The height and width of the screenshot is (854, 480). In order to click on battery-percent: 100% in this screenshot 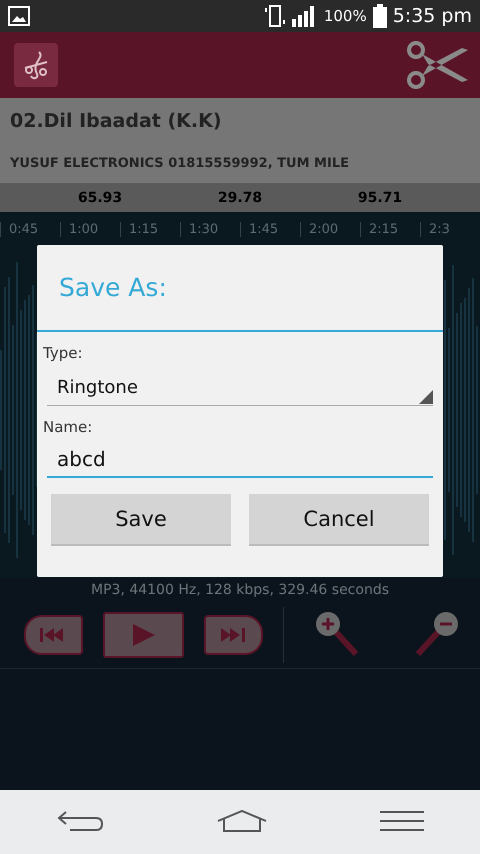, I will do `click(345, 16)`.